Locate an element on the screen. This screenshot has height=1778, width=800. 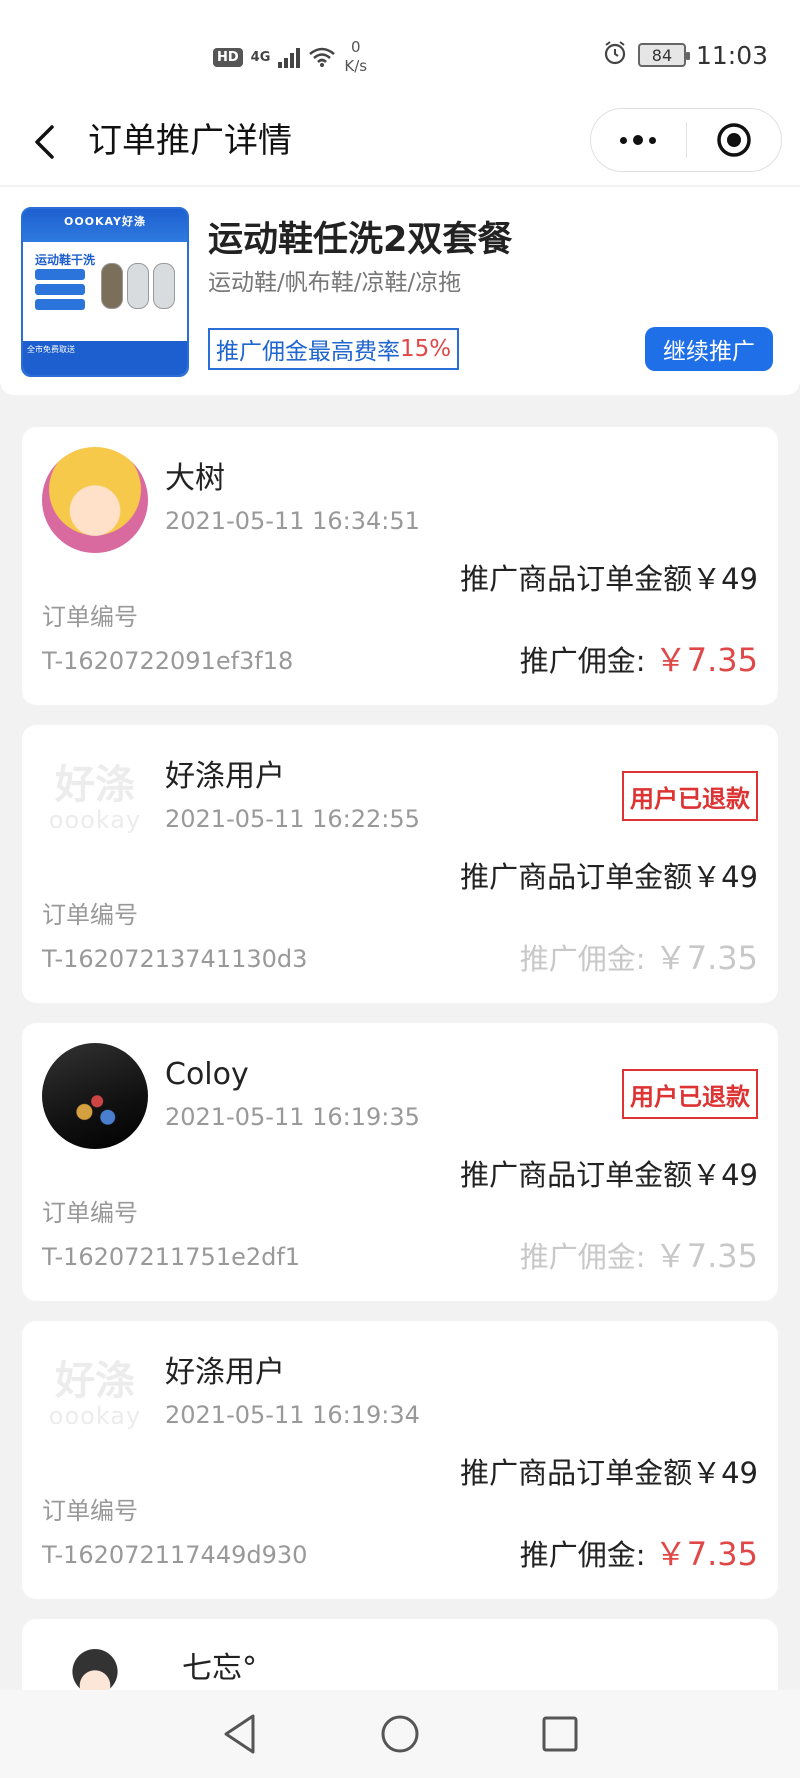
back-nav-button is located at coordinates (240, 1734).